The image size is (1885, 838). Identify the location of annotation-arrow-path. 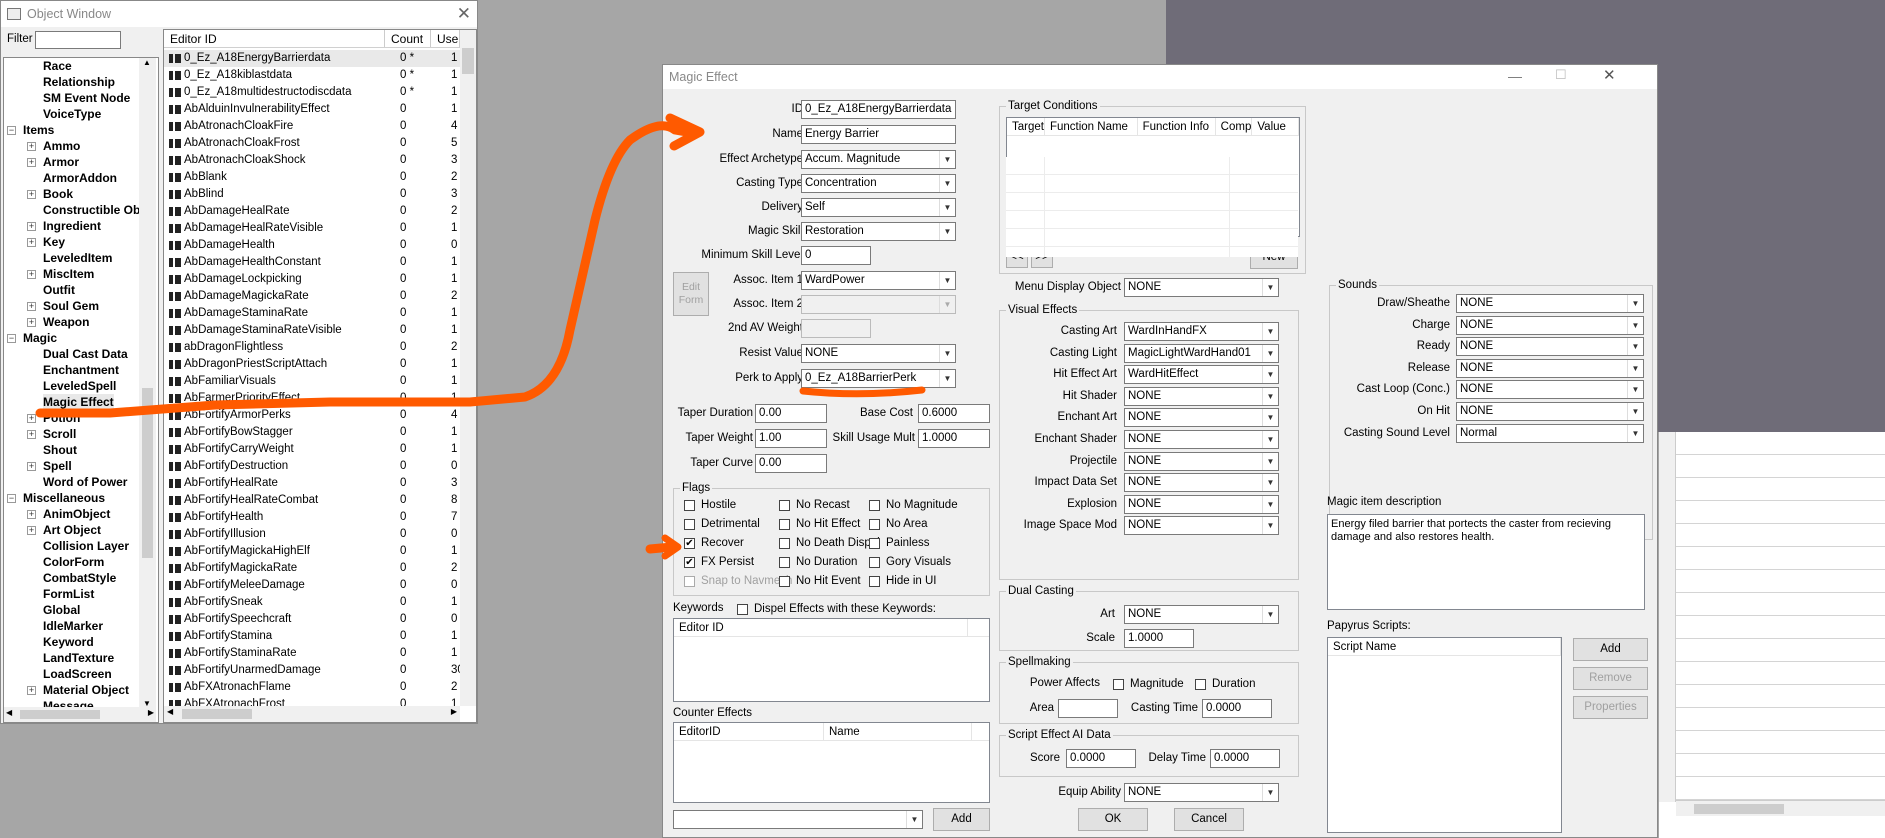
(366, 269).